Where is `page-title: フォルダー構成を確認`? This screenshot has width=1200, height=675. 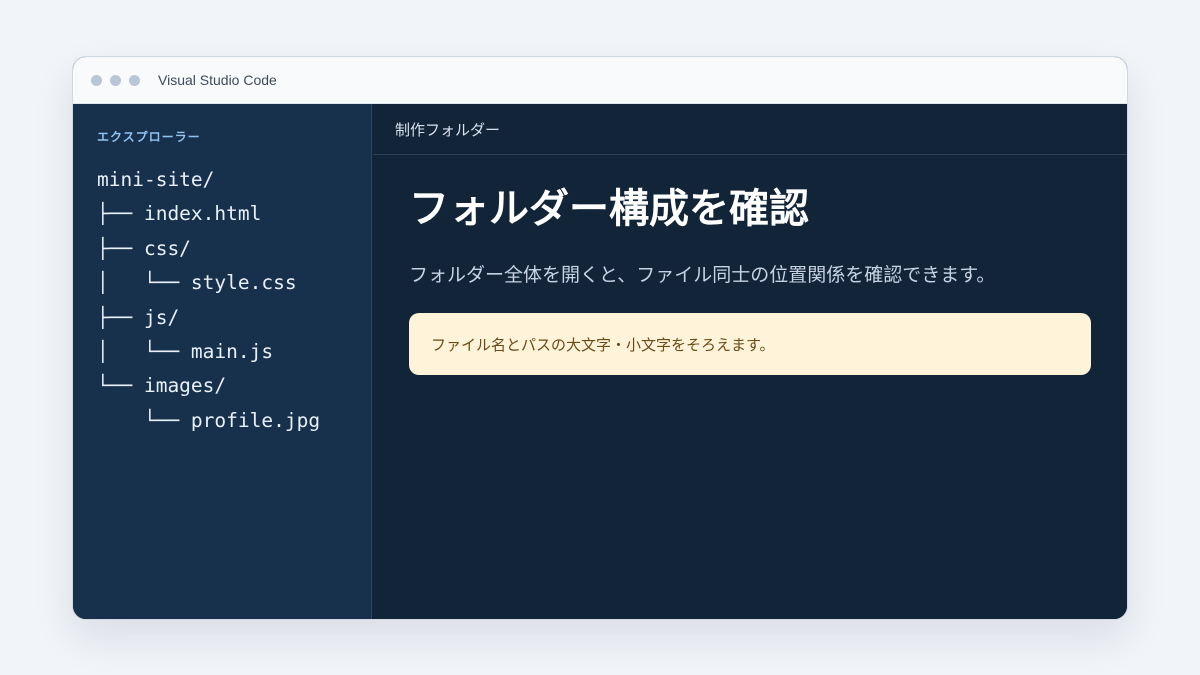
page-title: フォルダー構成を確認 is located at coordinates (609, 209).